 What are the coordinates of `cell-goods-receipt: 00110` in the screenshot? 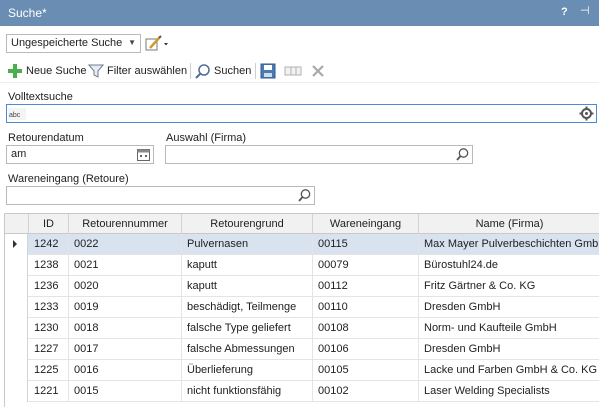 It's located at (366, 307).